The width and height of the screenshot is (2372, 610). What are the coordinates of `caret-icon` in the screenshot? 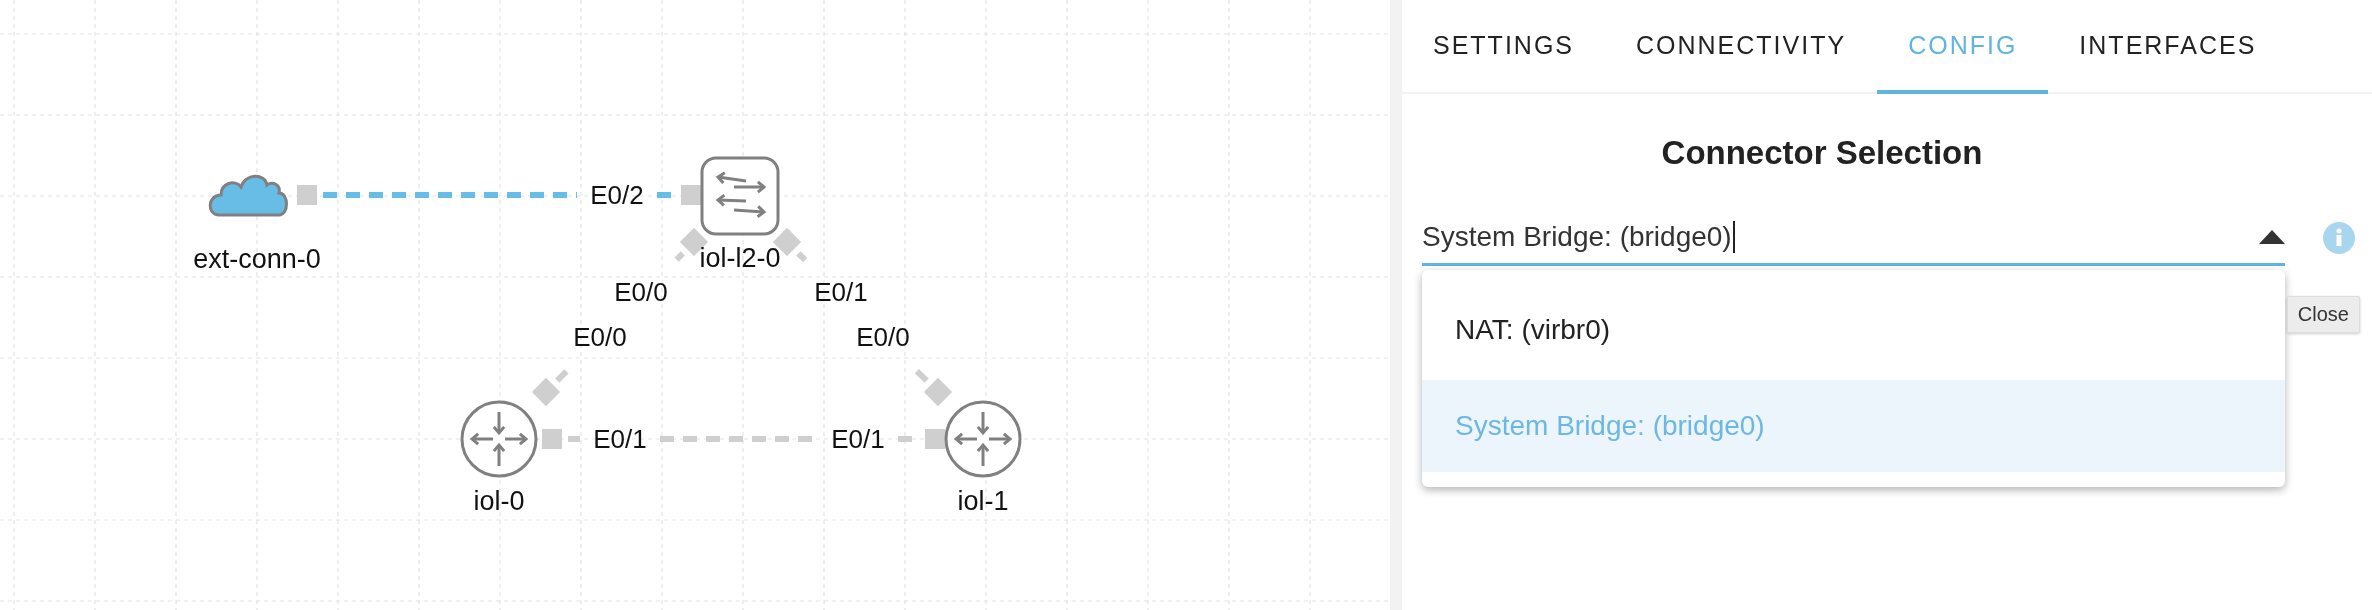 It's located at (2272, 236).